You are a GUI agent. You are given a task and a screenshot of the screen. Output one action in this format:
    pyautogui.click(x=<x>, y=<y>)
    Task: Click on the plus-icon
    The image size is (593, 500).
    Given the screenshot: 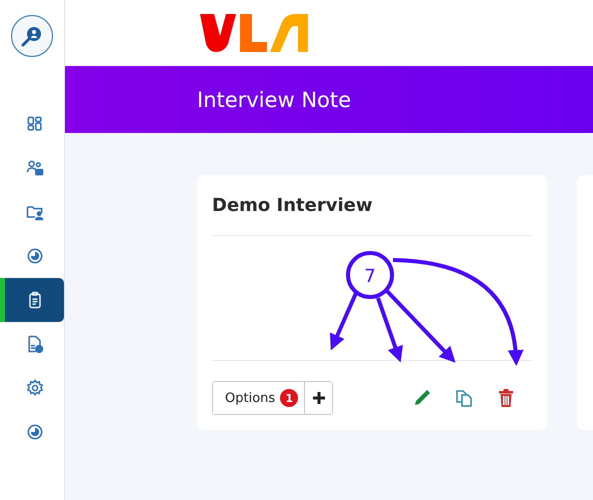 What is the action you would take?
    pyautogui.click(x=319, y=398)
    